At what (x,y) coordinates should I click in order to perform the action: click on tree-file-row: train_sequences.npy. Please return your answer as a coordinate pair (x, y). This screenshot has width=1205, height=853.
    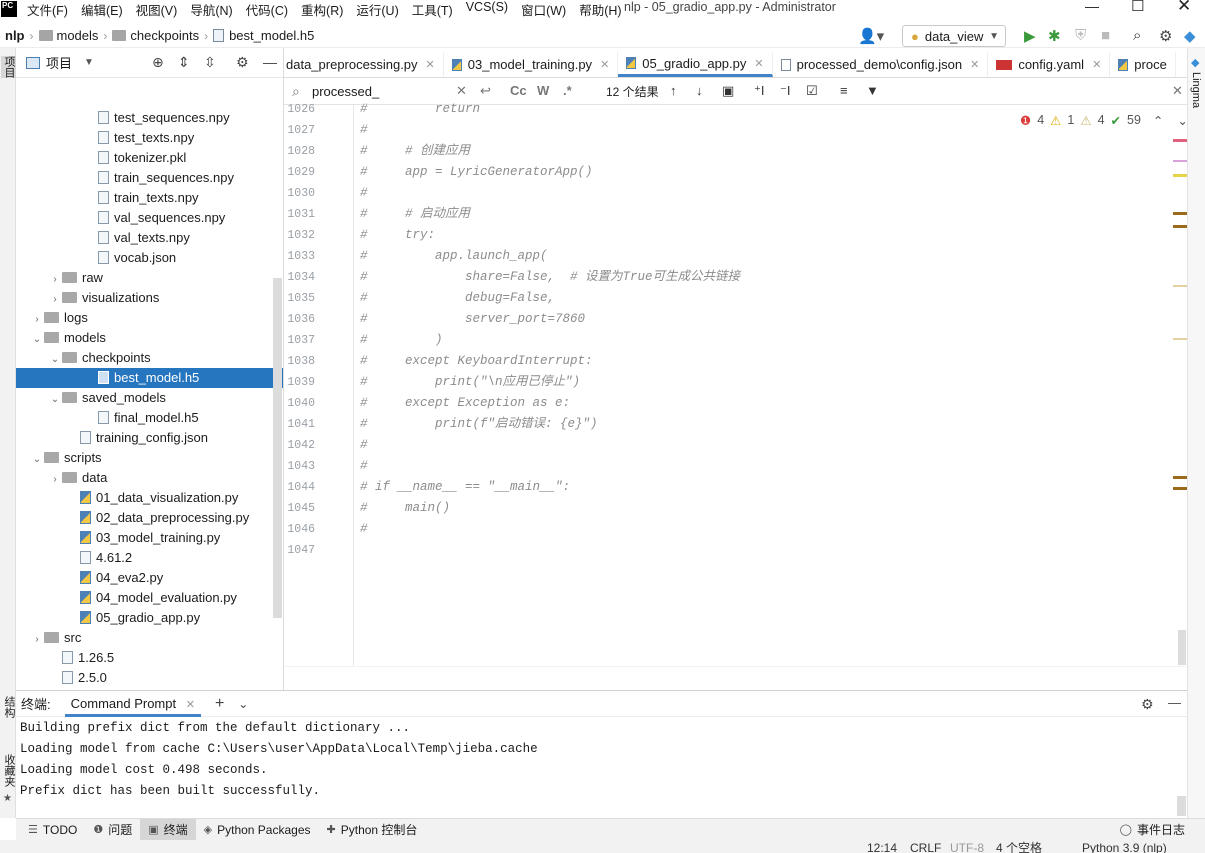
    Looking at the image, I should click on (149, 178).